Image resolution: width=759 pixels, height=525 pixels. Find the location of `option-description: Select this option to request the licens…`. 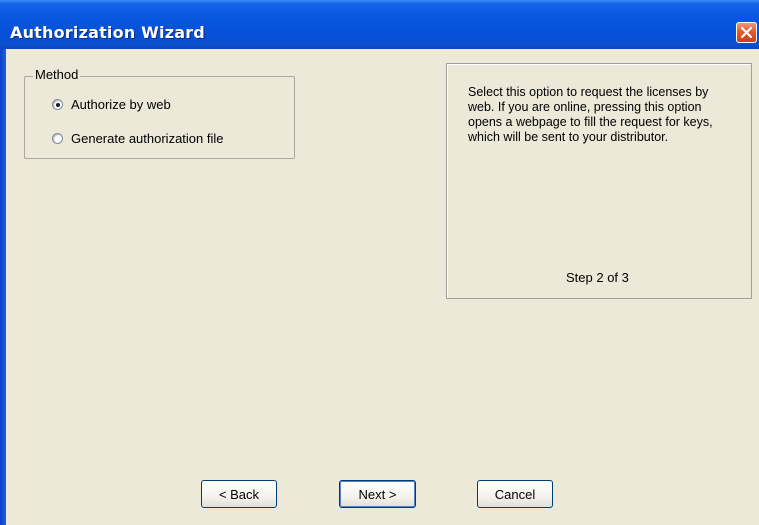

option-description: Select this option to request the licens… is located at coordinates (590, 114).